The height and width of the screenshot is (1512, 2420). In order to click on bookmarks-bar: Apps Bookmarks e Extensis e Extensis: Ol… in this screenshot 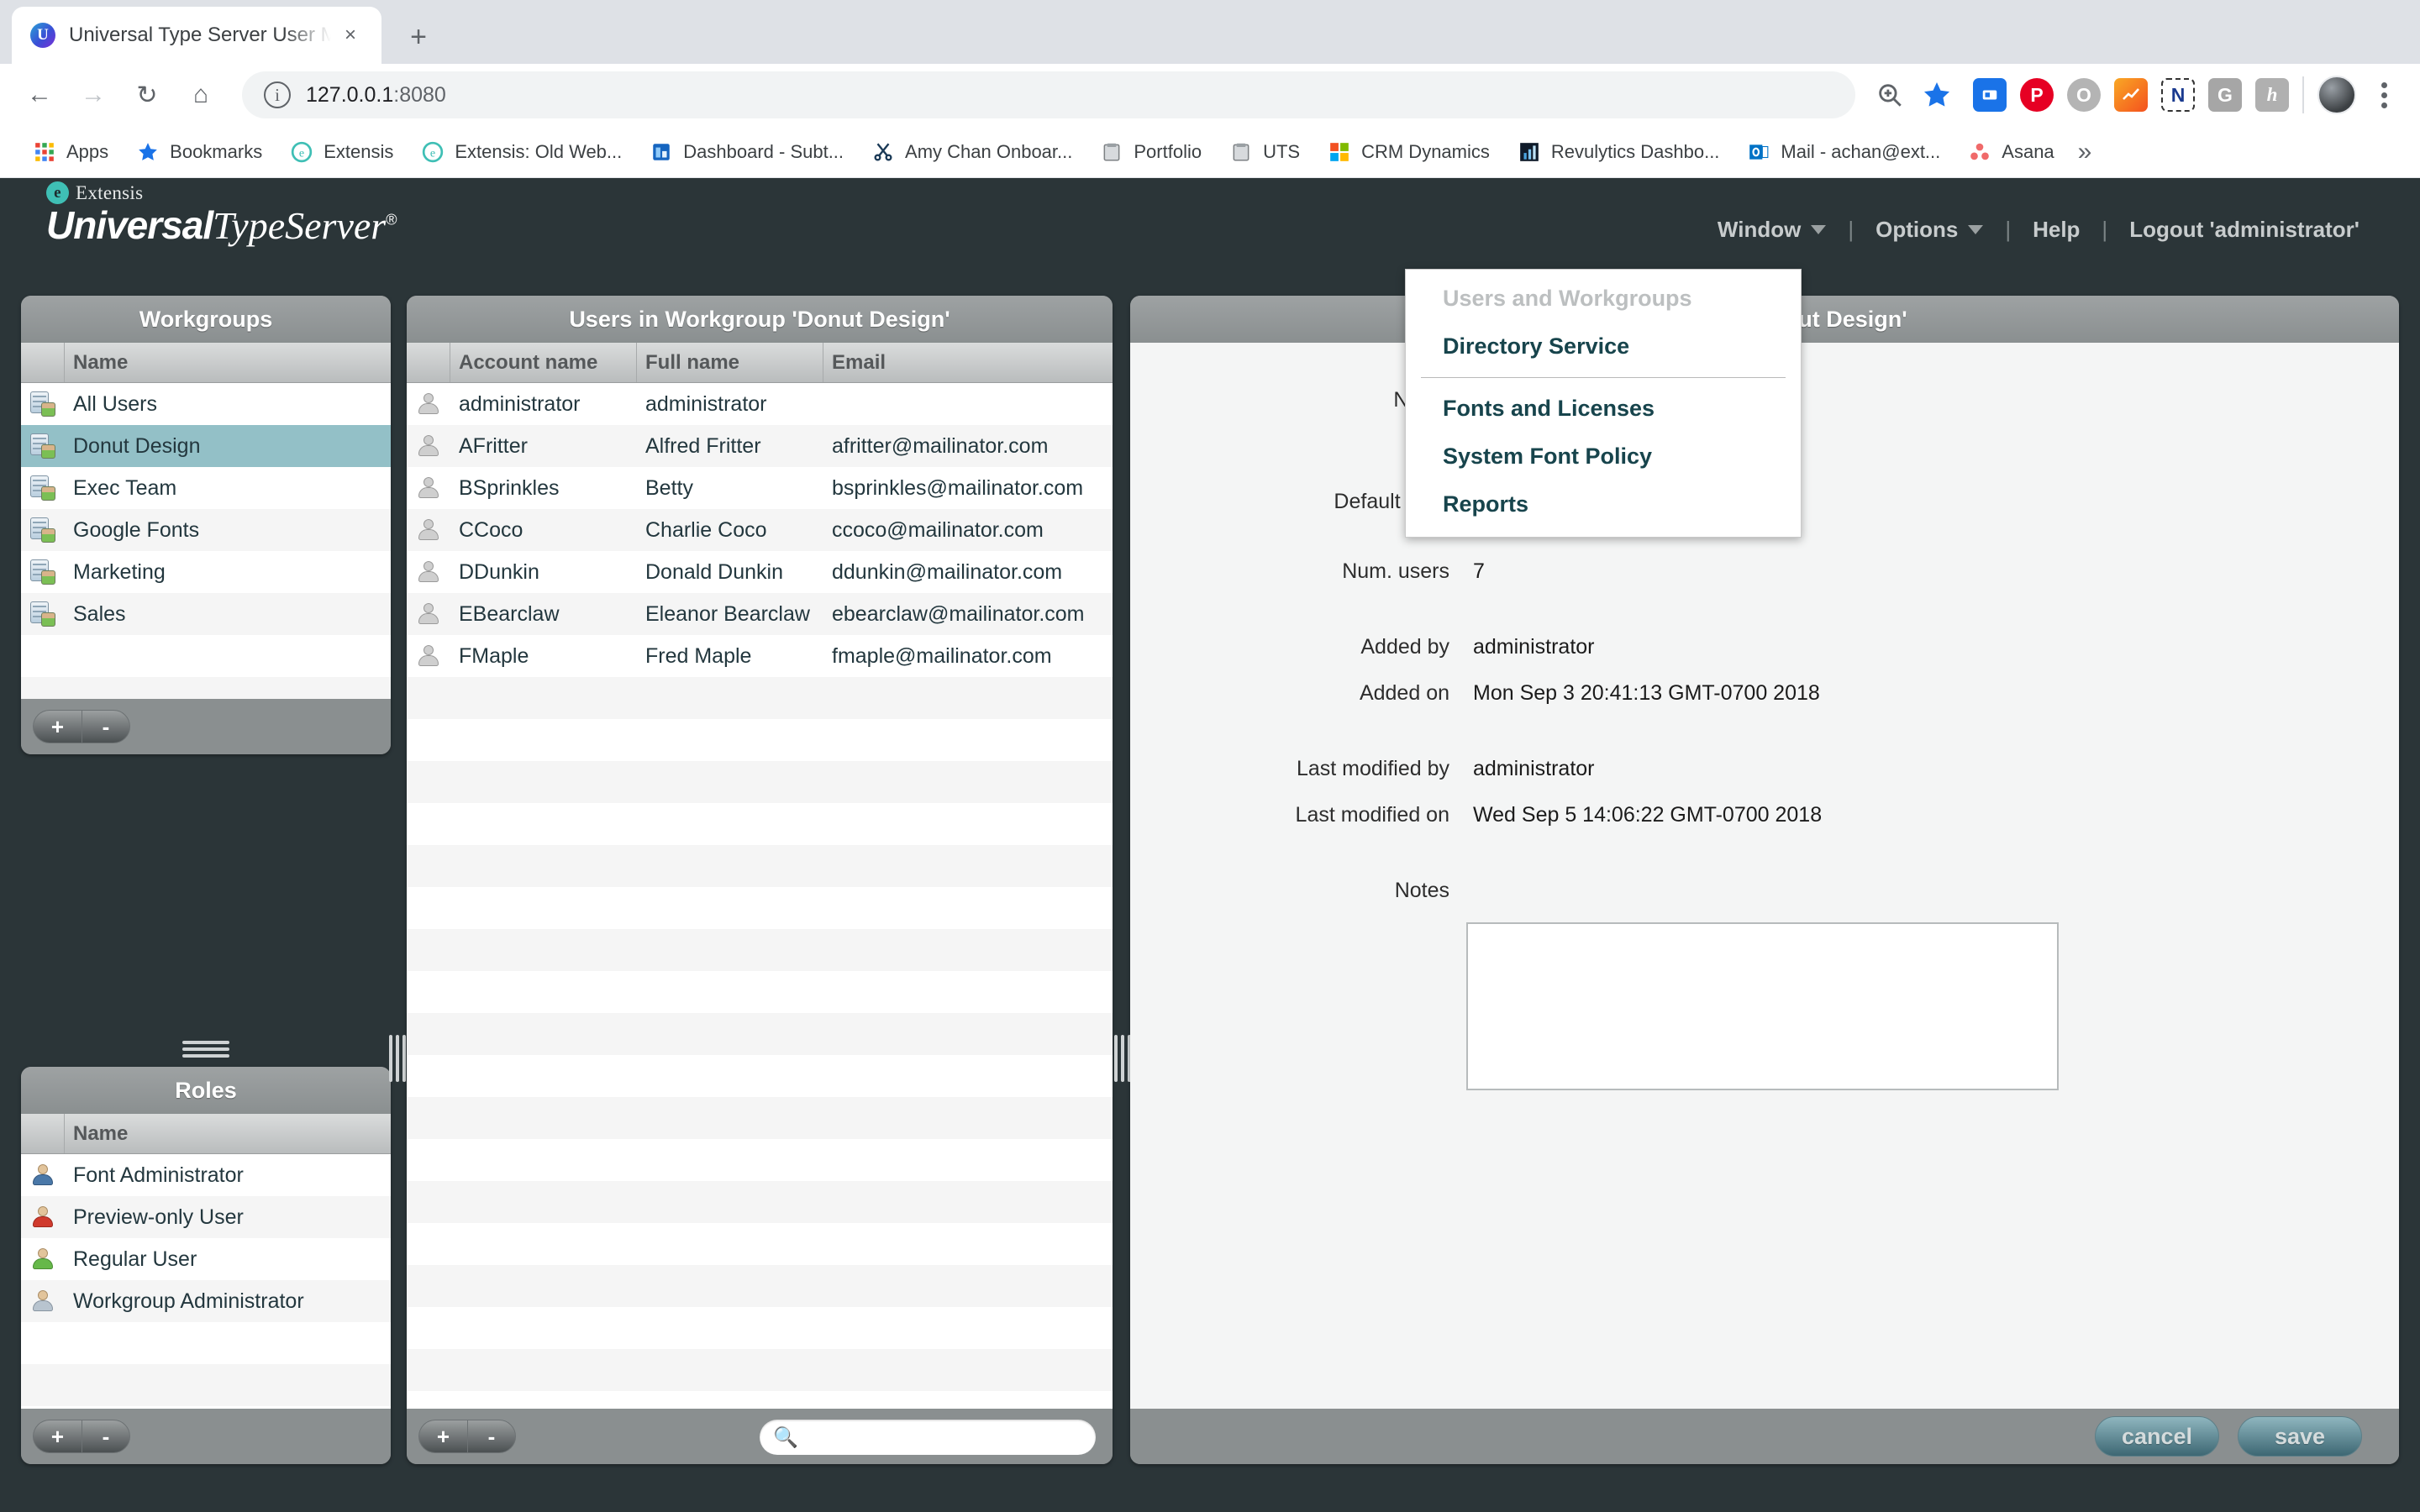, I will do `click(1210, 152)`.